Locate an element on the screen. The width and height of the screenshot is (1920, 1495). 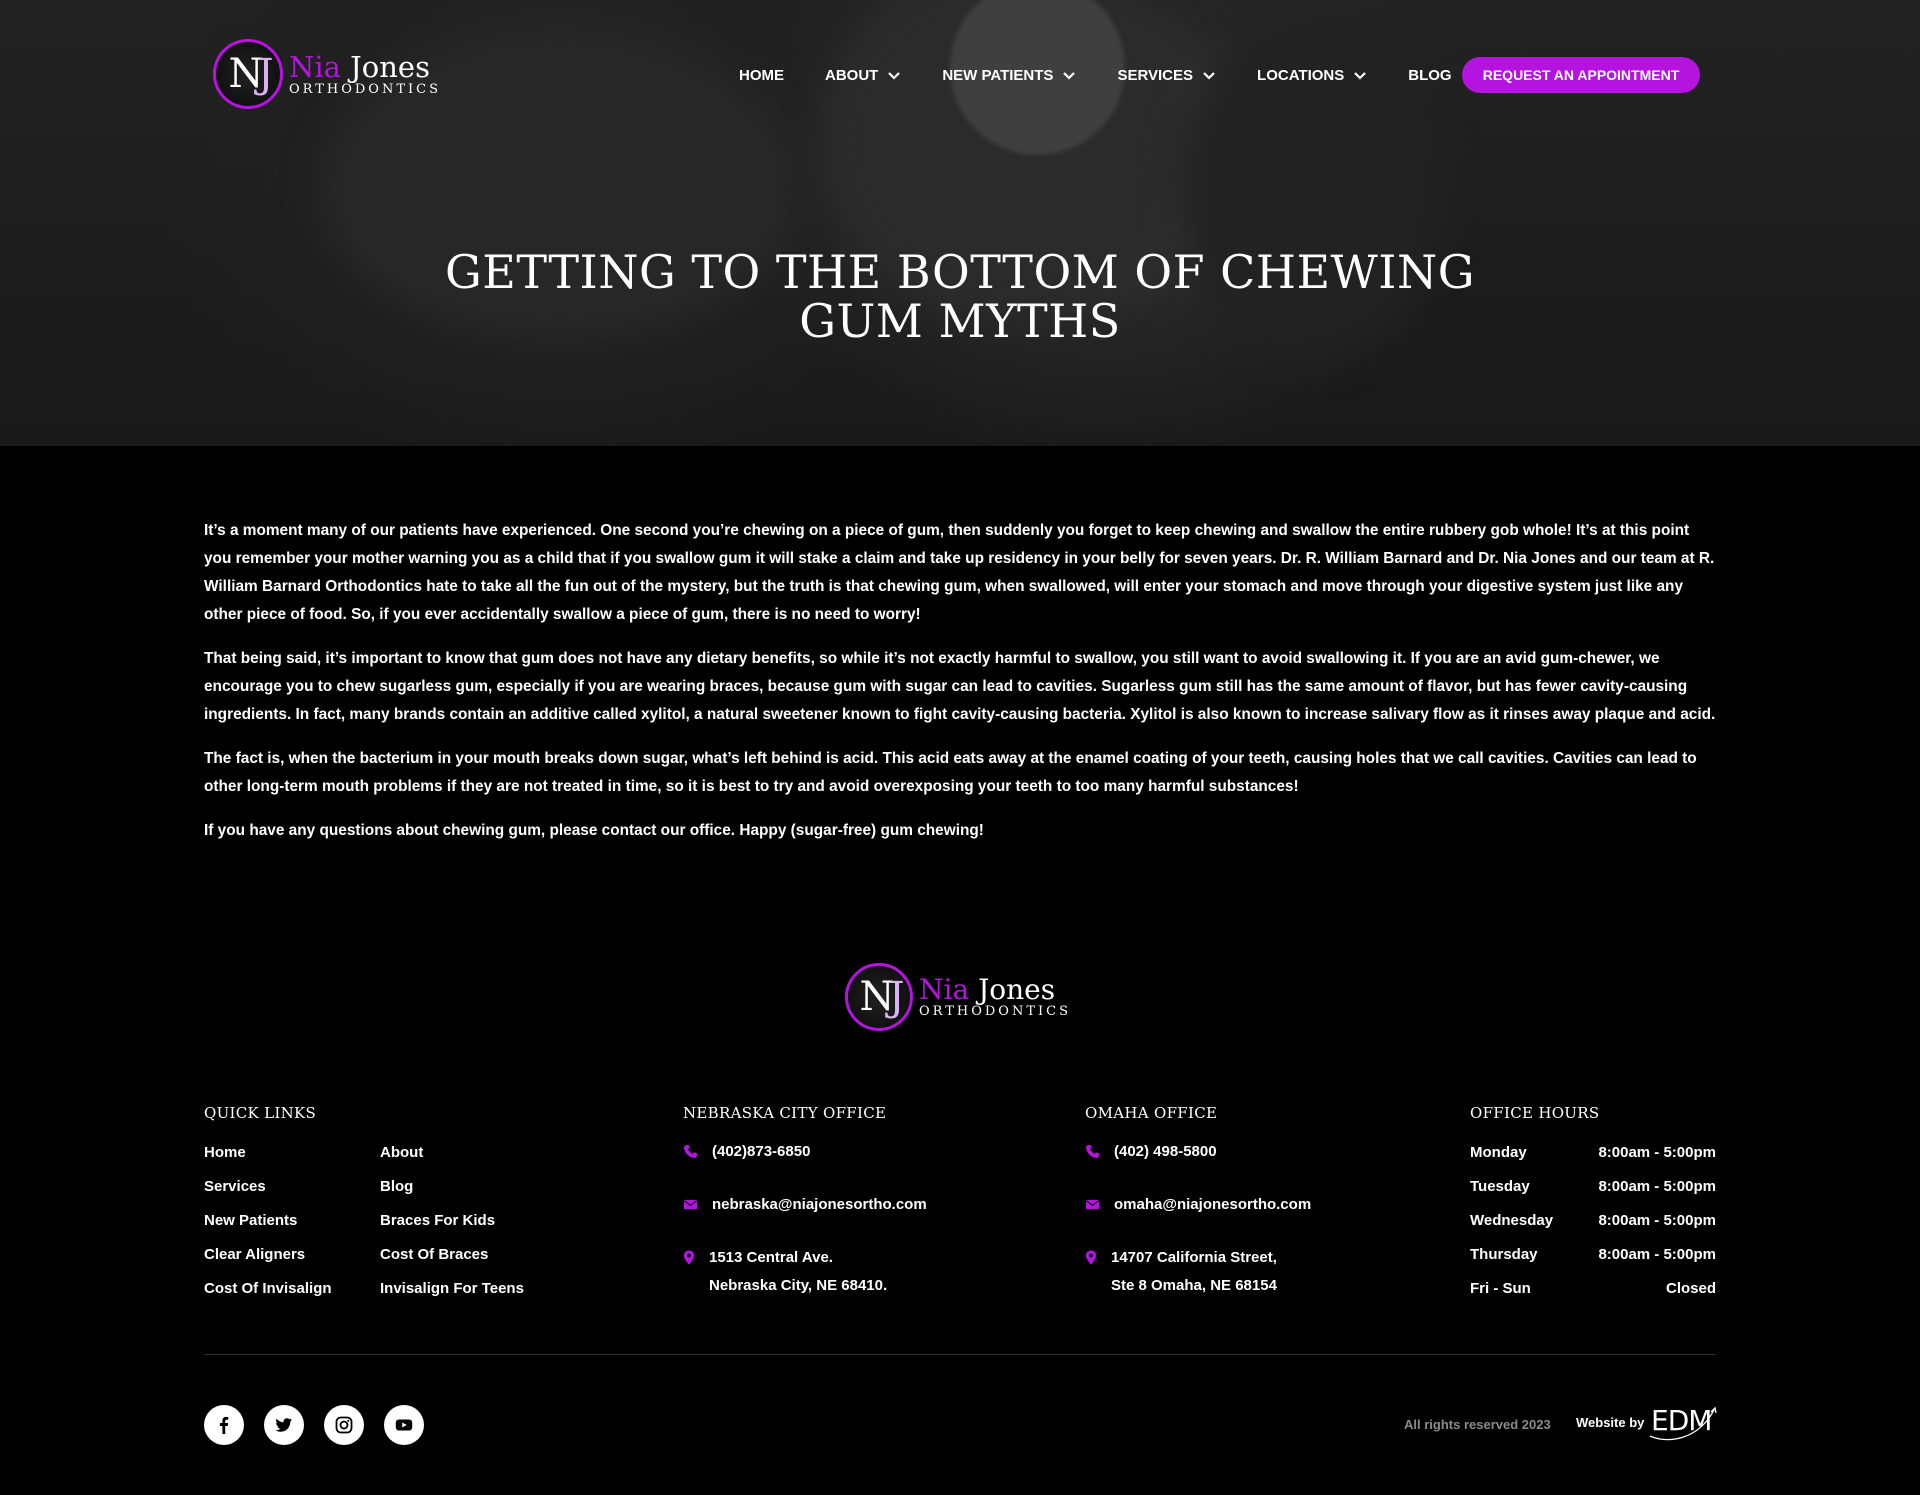
nav-item-blog: BLOG is located at coordinates (1429, 75).